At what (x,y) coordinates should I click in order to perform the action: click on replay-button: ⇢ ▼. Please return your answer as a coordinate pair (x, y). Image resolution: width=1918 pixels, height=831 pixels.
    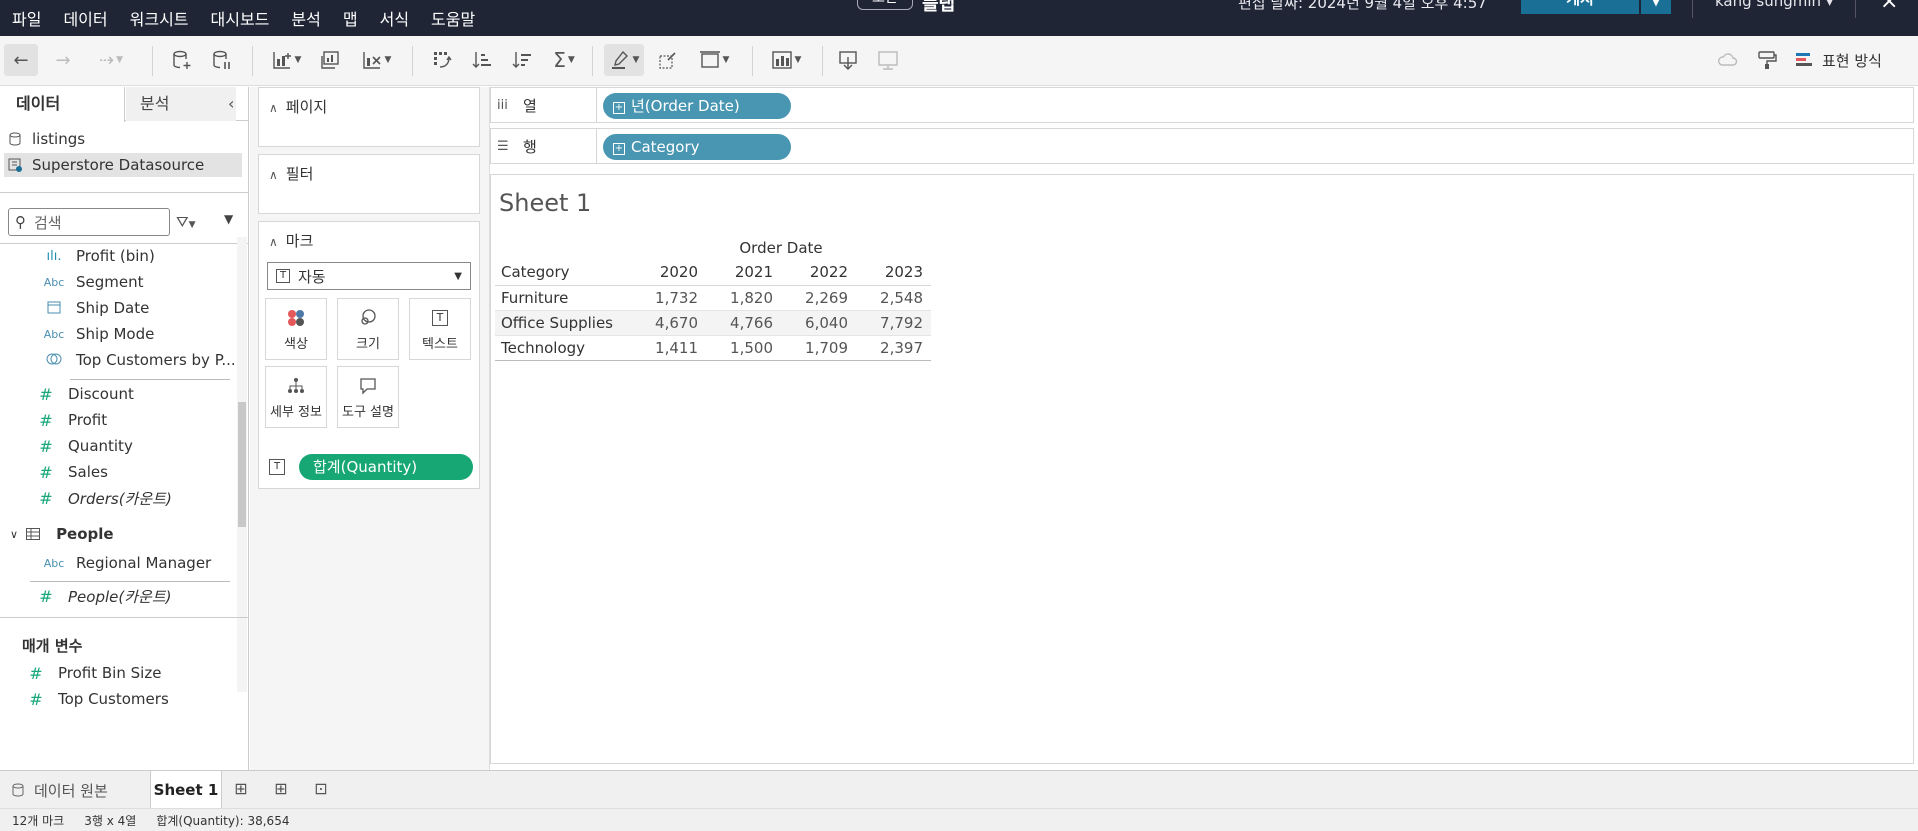
    Looking at the image, I should click on (111, 60).